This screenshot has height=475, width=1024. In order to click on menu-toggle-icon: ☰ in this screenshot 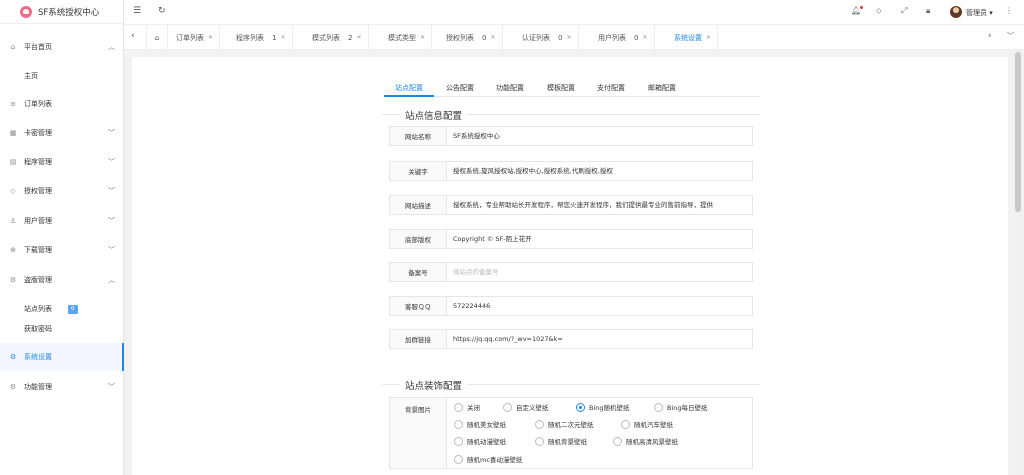, I will do `click(137, 11)`.